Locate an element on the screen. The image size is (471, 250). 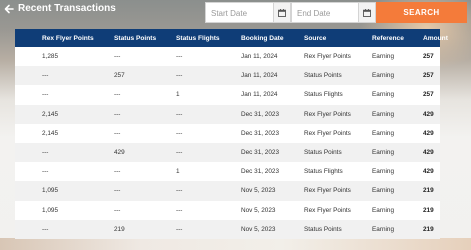
start-date-field: Start Date is located at coordinates (248, 12).